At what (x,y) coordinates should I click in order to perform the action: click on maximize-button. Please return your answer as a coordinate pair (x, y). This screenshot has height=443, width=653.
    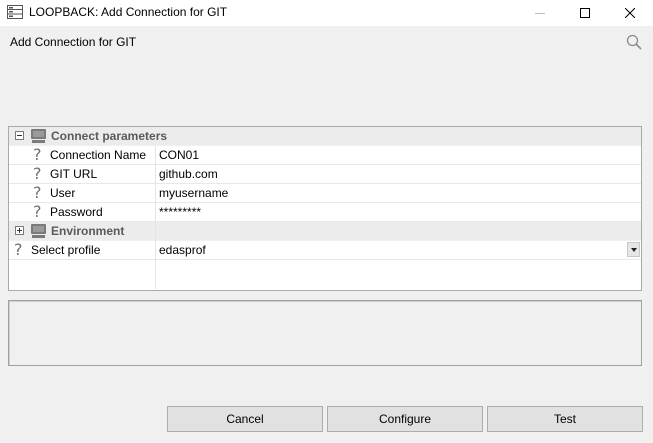
    Looking at the image, I should click on (585, 13).